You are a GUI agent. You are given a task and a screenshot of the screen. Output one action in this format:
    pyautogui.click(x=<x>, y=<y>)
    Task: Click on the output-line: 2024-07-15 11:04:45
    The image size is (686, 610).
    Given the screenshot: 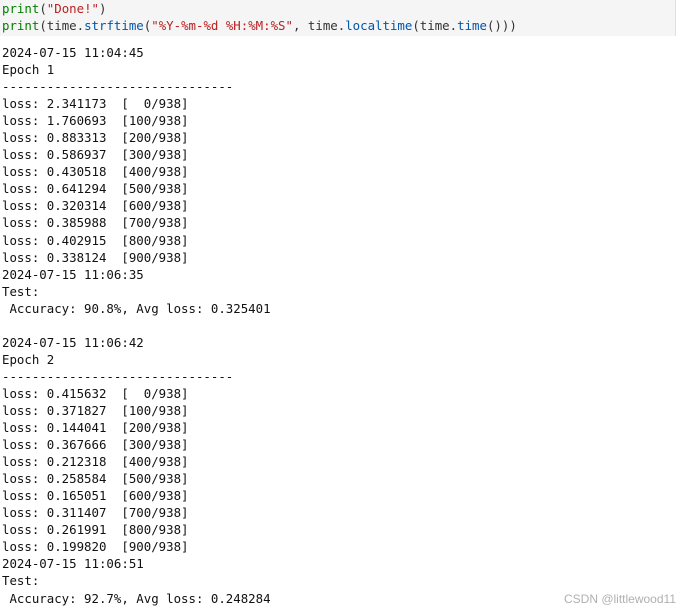 What is the action you would take?
    pyautogui.click(x=73, y=52)
    